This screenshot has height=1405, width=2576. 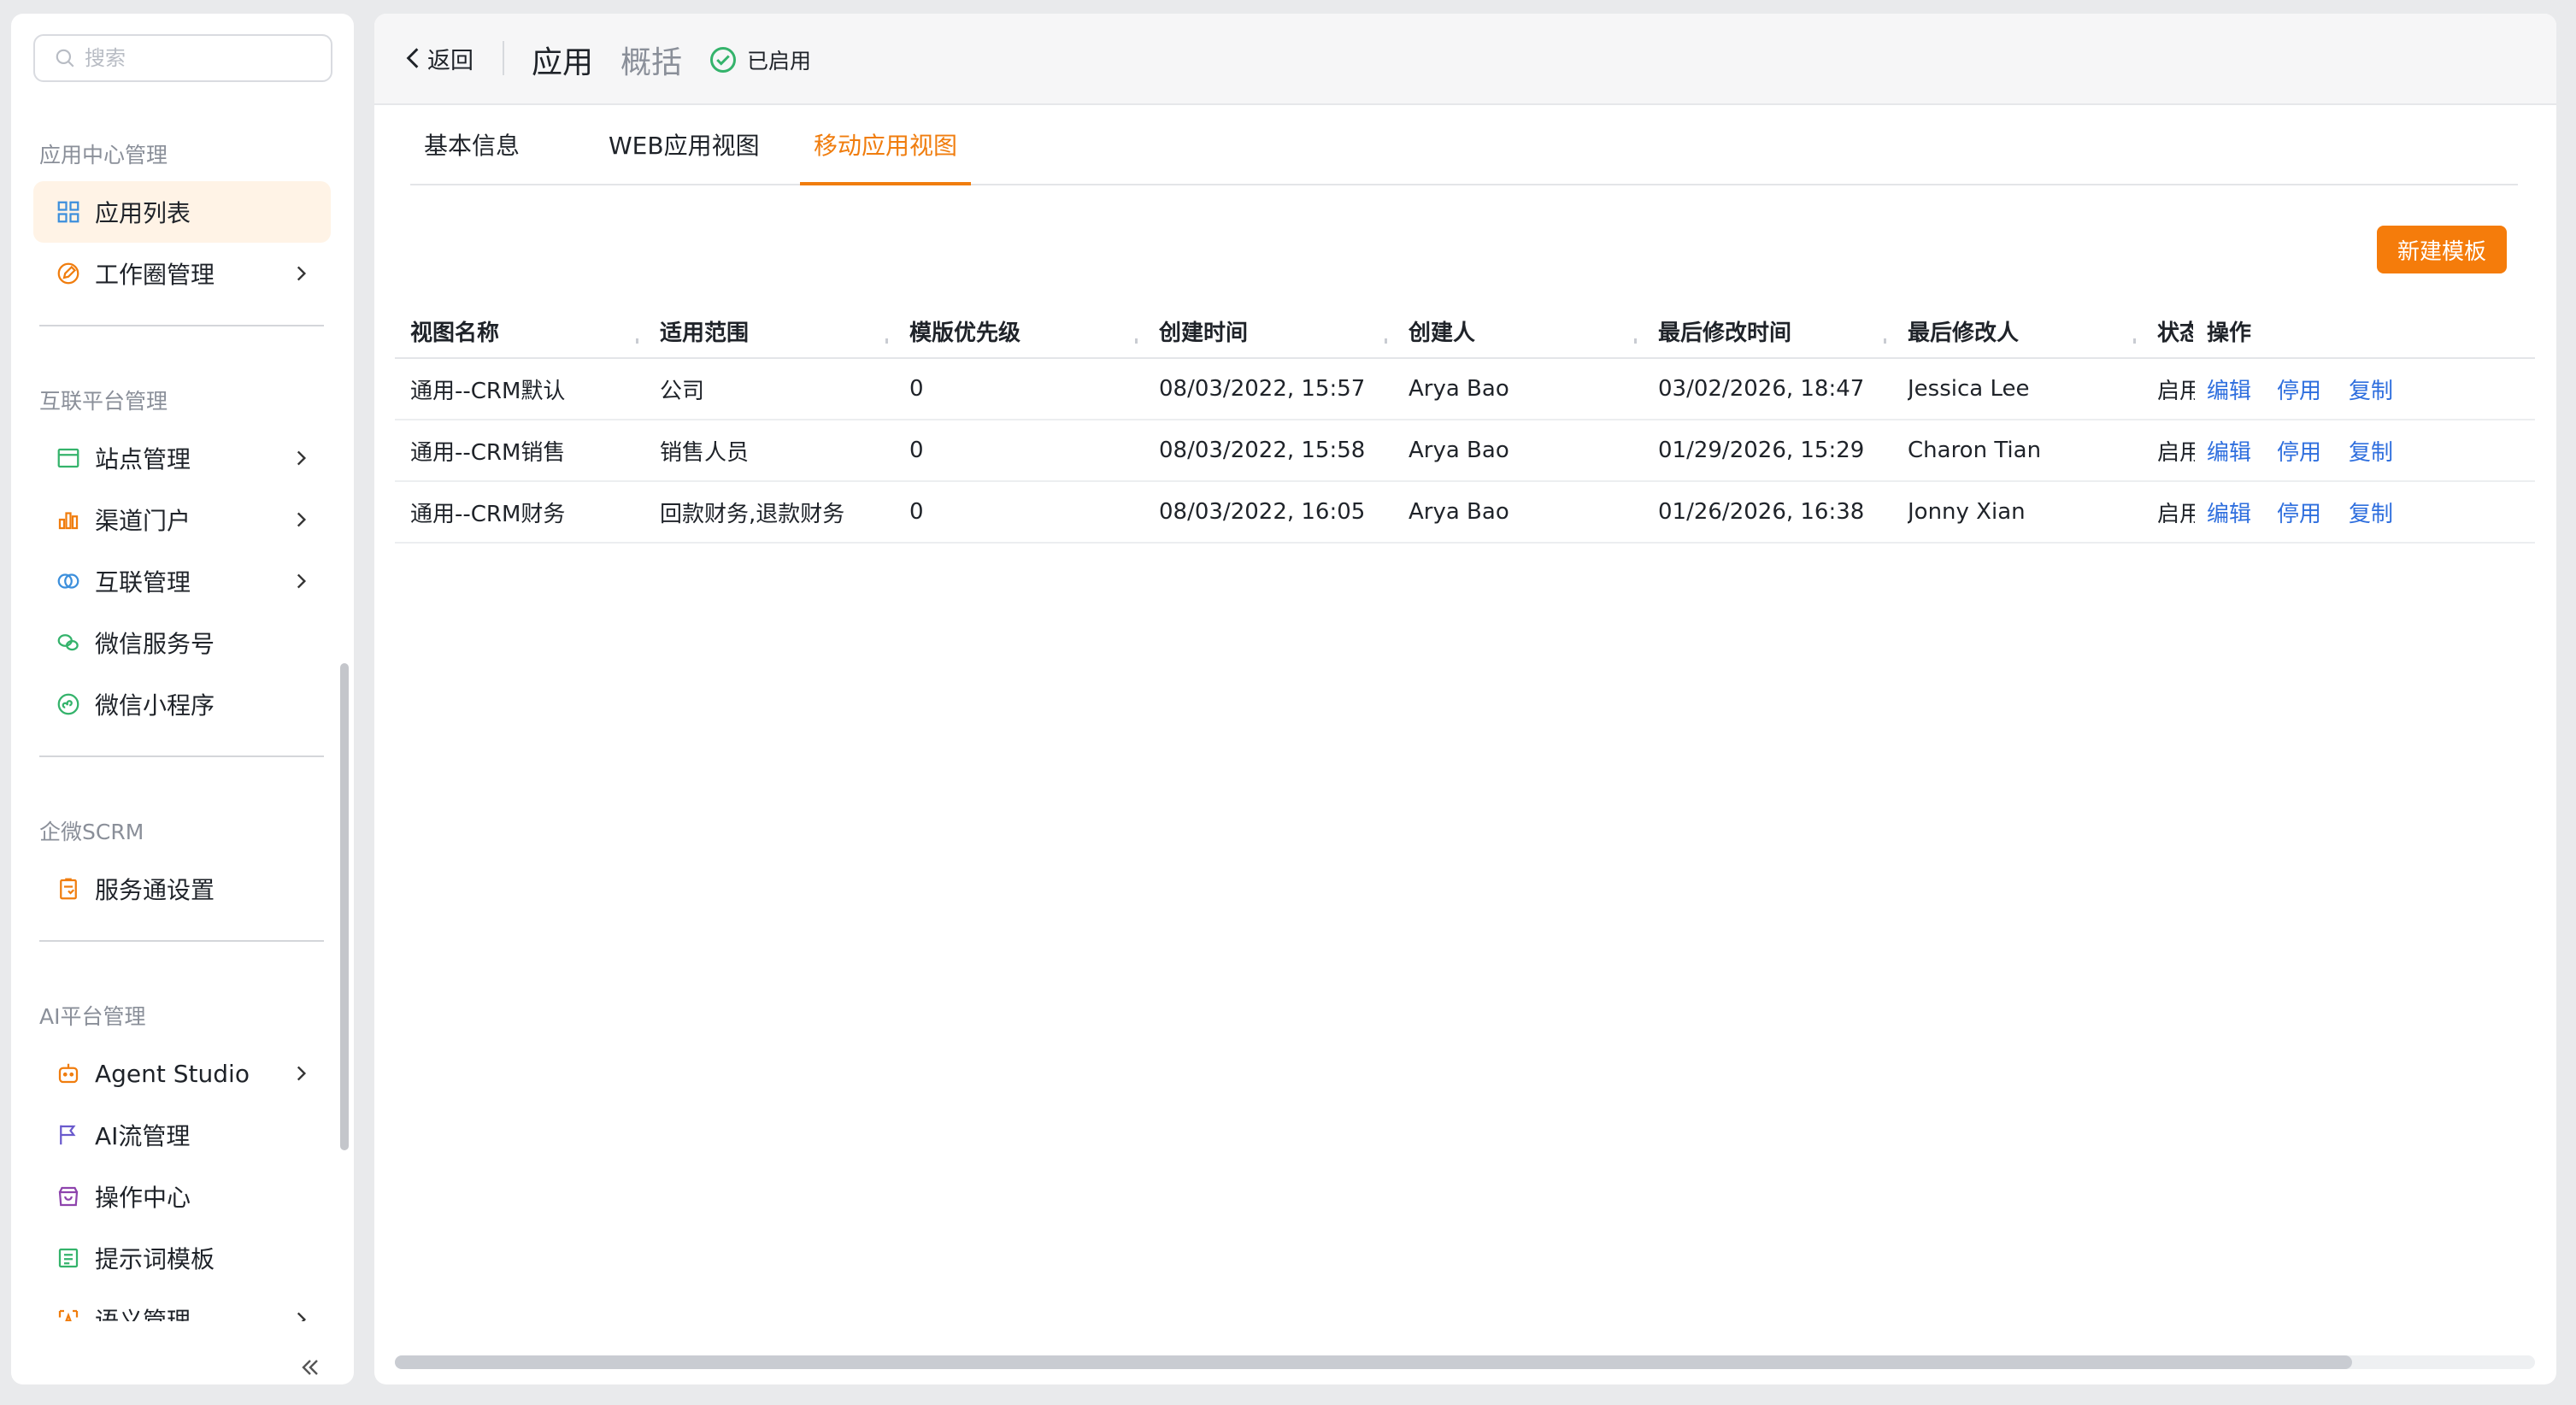 I want to click on cell-modifier: Jonny Xian, so click(x=1967, y=512).